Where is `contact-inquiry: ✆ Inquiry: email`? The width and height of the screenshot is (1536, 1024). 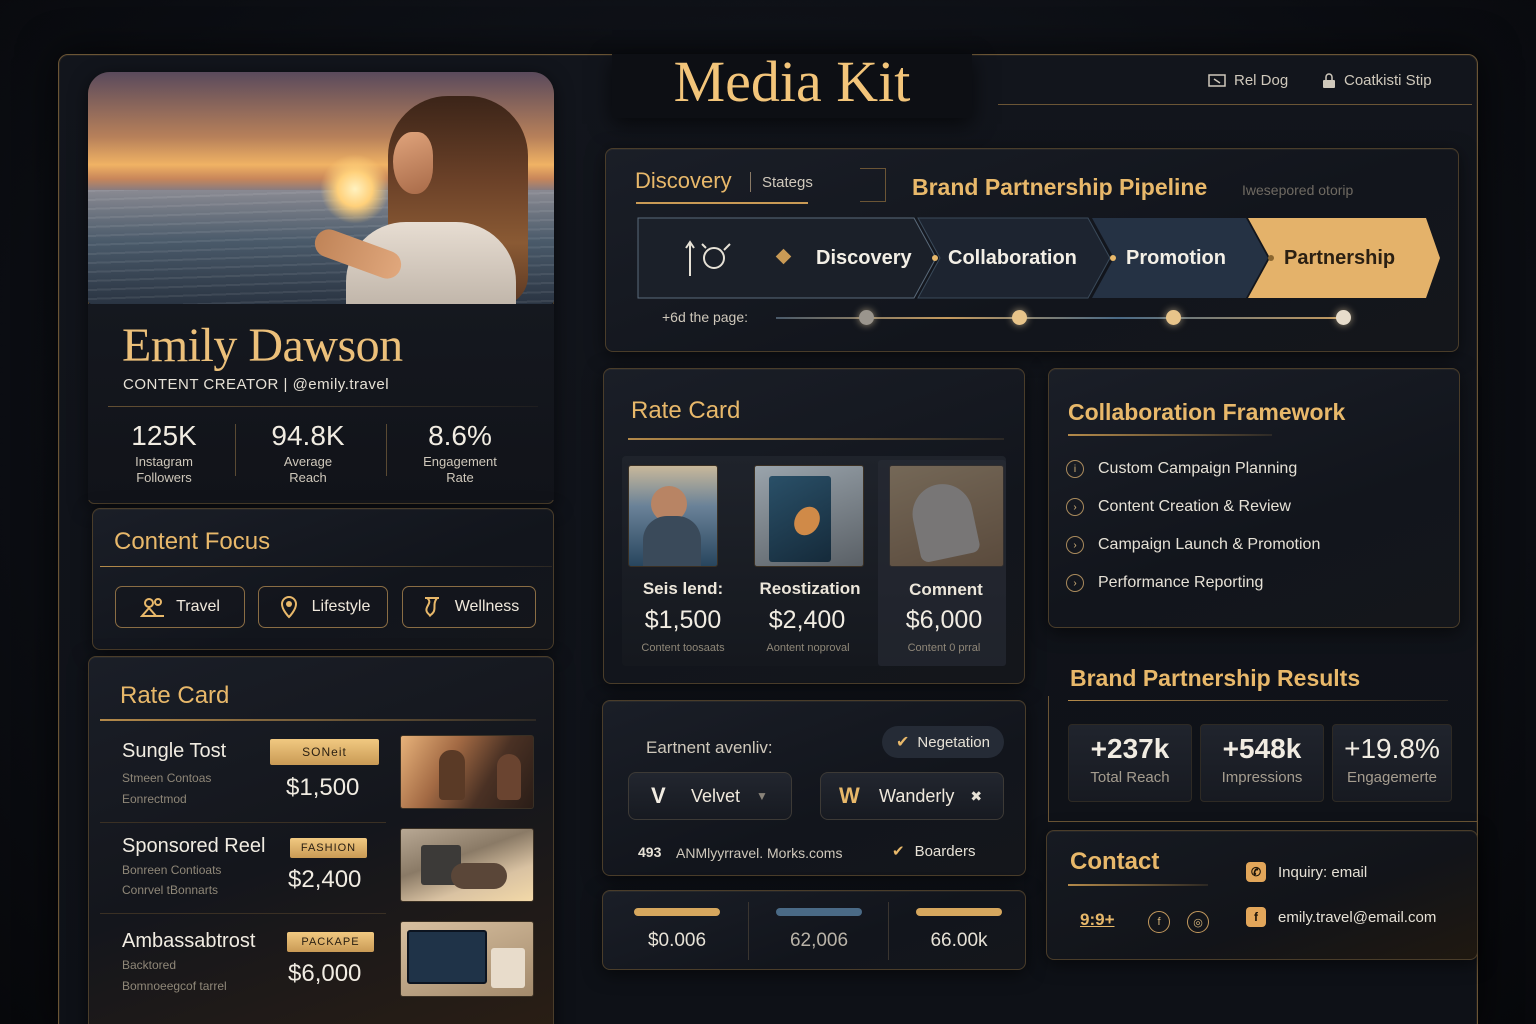
contact-inquiry: ✆ Inquiry: email is located at coordinates (1306, 872).